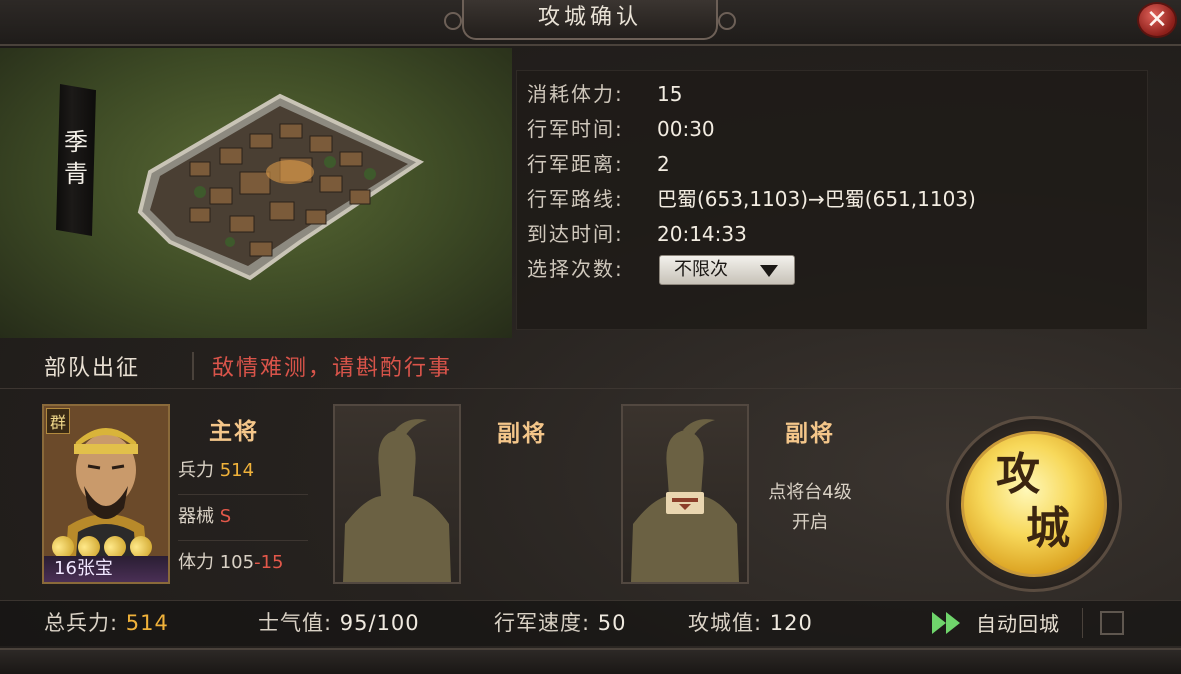 The width and height of the screenshot is (1181, 674). I want to click on stat-label: 总兵力:, so click(81, 623).